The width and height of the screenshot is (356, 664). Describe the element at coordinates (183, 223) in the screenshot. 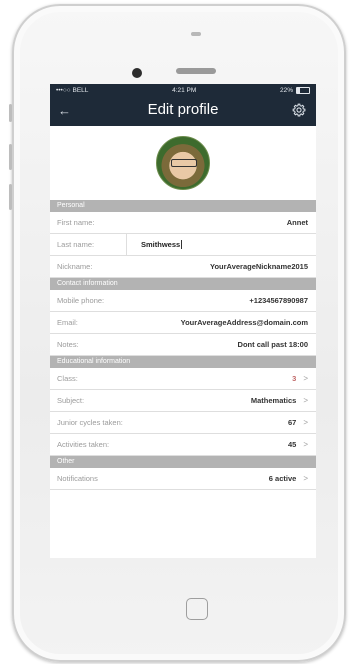

I see `first-name-row: First name: Annet` at that location.